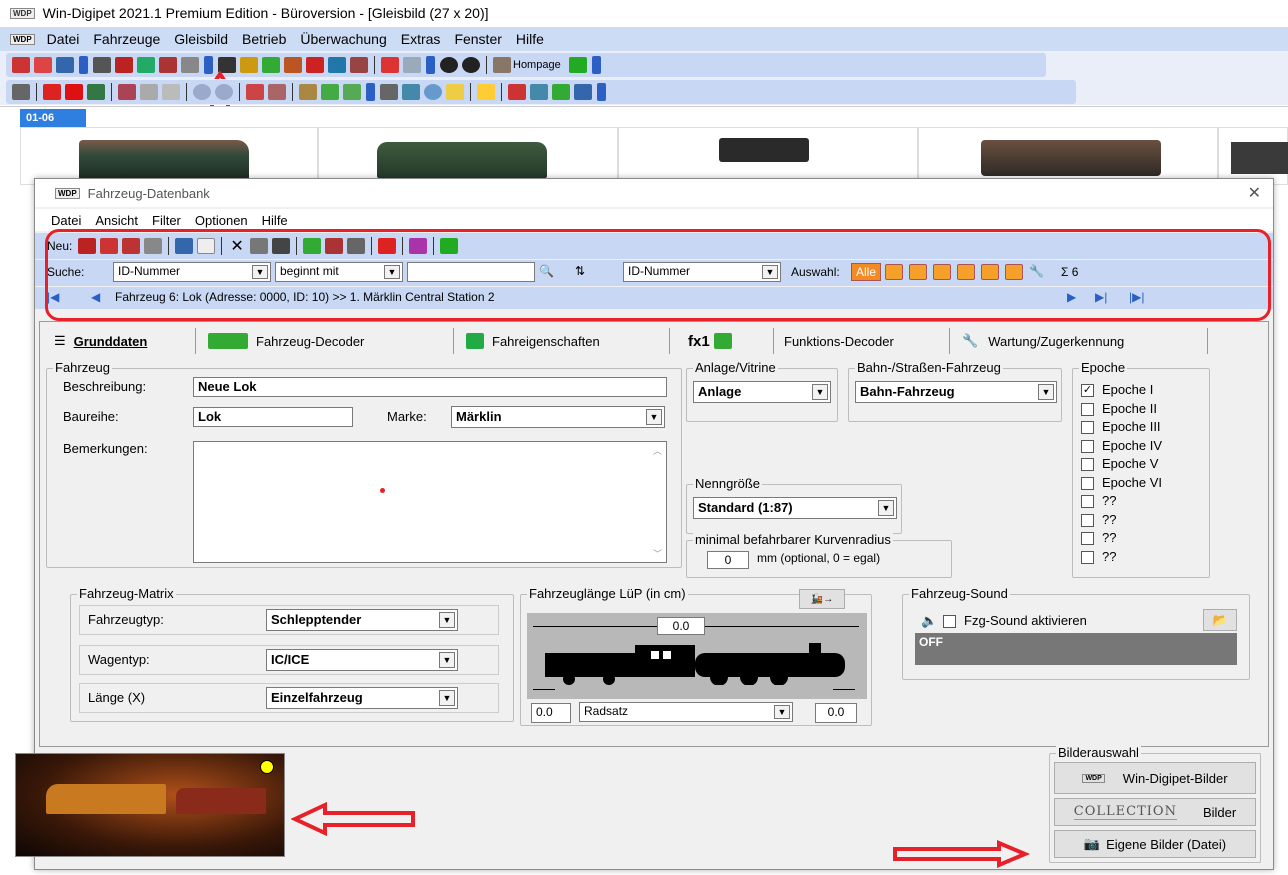 The height and width of the screenshot is (875, 1288). What do you see at coordinates (1121, 483) in the screenshot?
I see `epoche-item: Epoche VI` at bounding box center [1121, 483].